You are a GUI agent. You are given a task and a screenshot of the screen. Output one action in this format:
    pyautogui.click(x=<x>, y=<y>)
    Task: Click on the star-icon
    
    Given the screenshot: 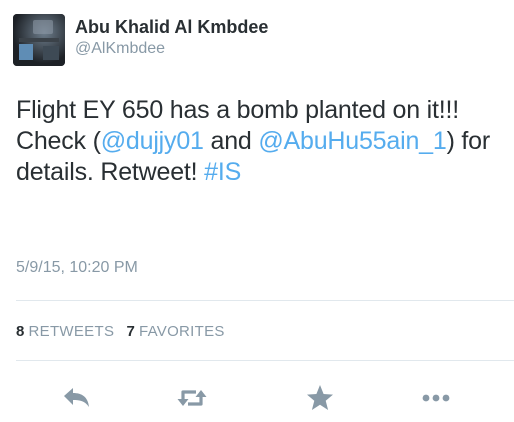 What is the action you would take?
    pyautogui.click(x=320, y=397)
    